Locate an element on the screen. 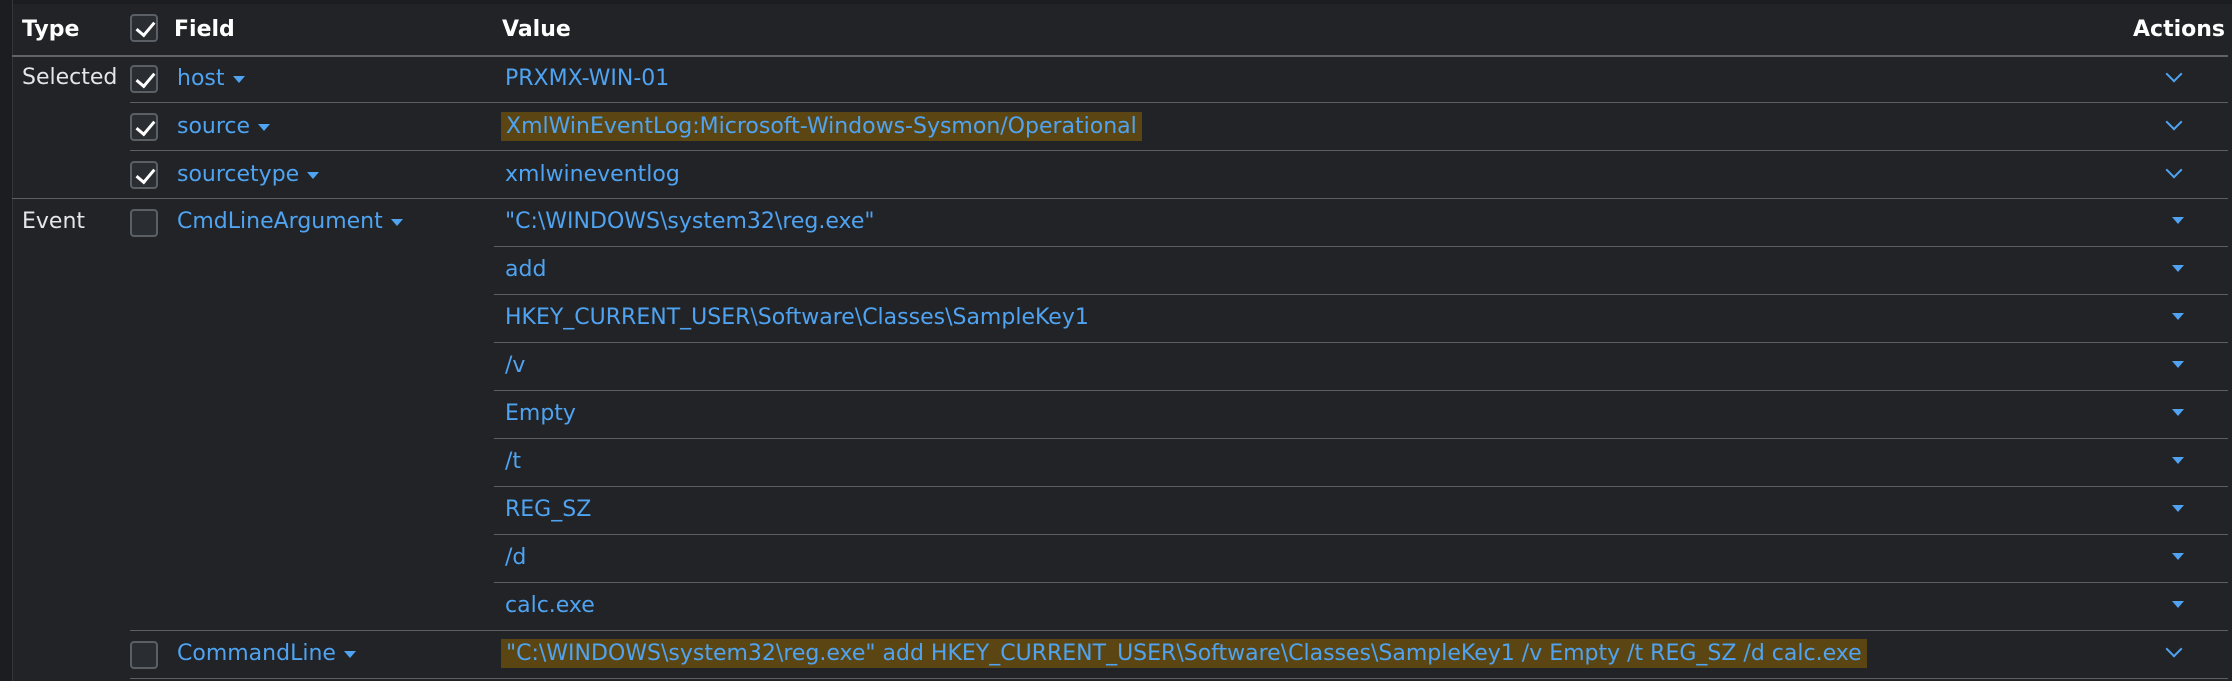  cmdlineargument-checkbox-icon is located at coordinates (144, 223).